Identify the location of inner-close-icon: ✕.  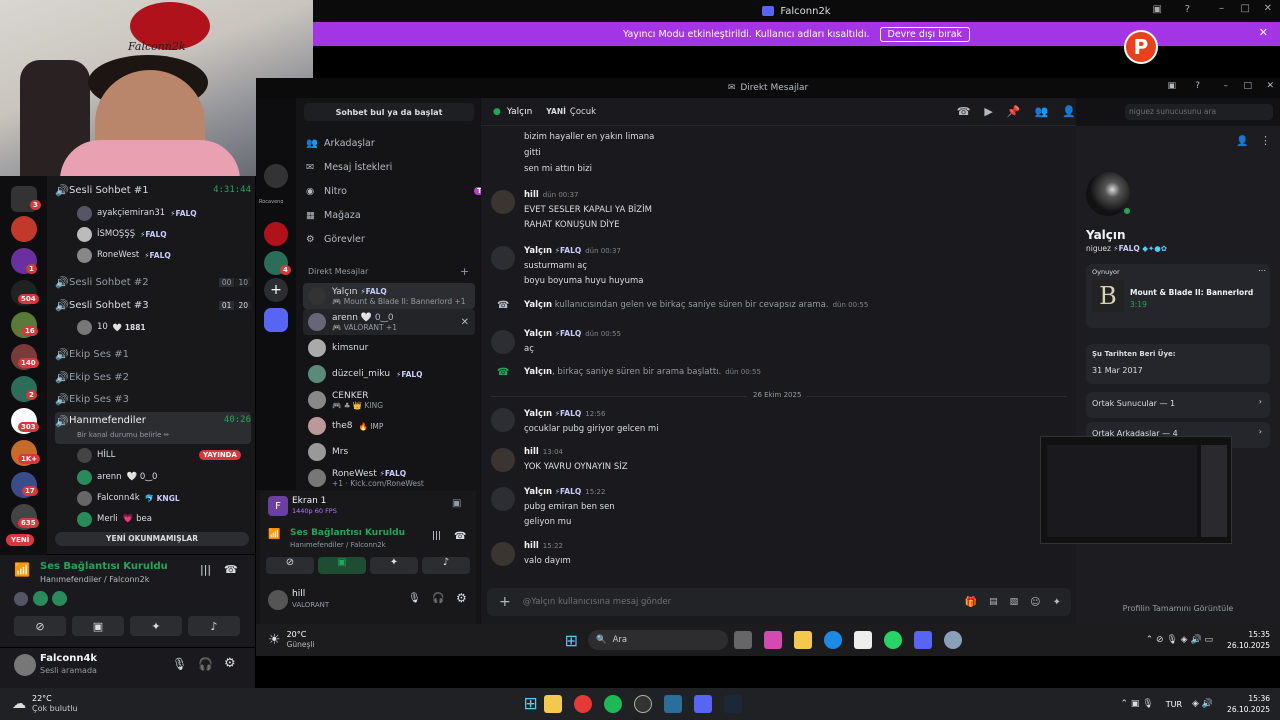
(1270, 86).